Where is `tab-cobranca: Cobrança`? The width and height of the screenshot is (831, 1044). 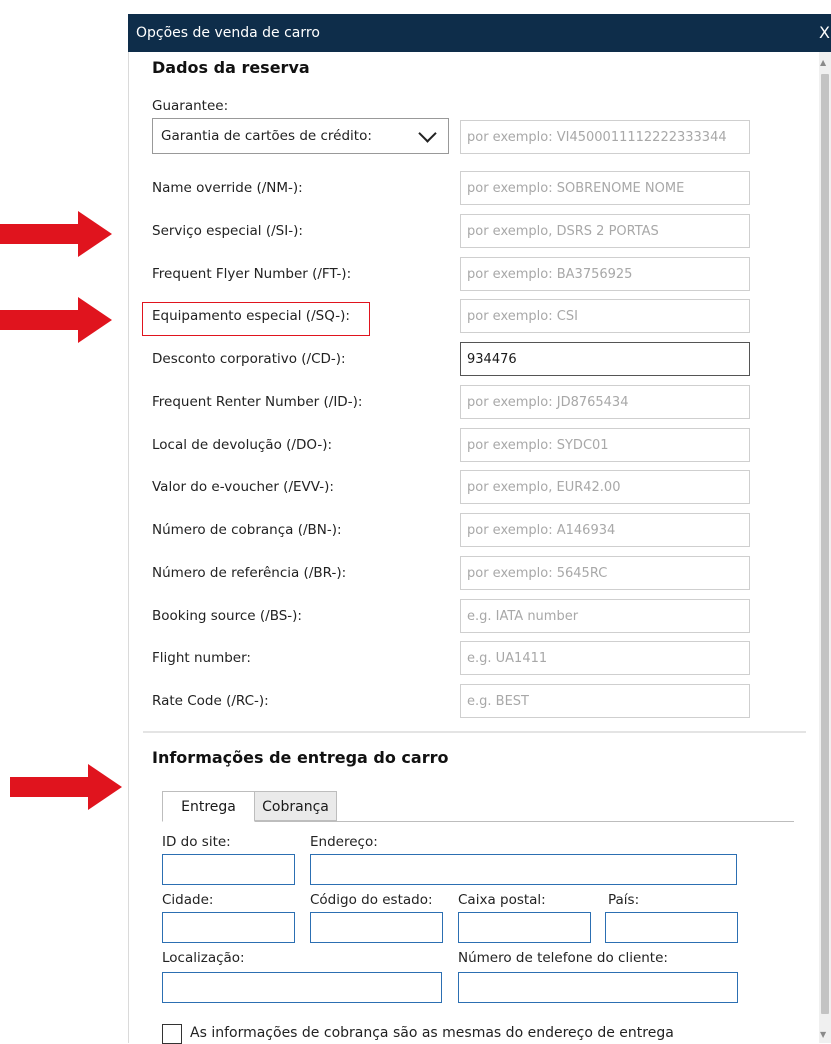 tab-cobranca: Cobrança is located at coordinates (295, 806).